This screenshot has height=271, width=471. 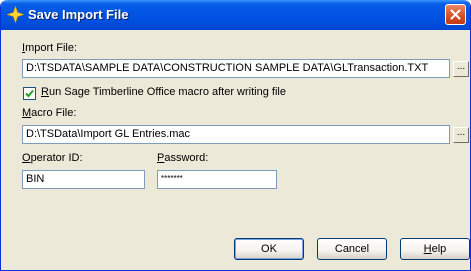 I want to click on help-button-hotkey: H, so click(x=427, y=249).